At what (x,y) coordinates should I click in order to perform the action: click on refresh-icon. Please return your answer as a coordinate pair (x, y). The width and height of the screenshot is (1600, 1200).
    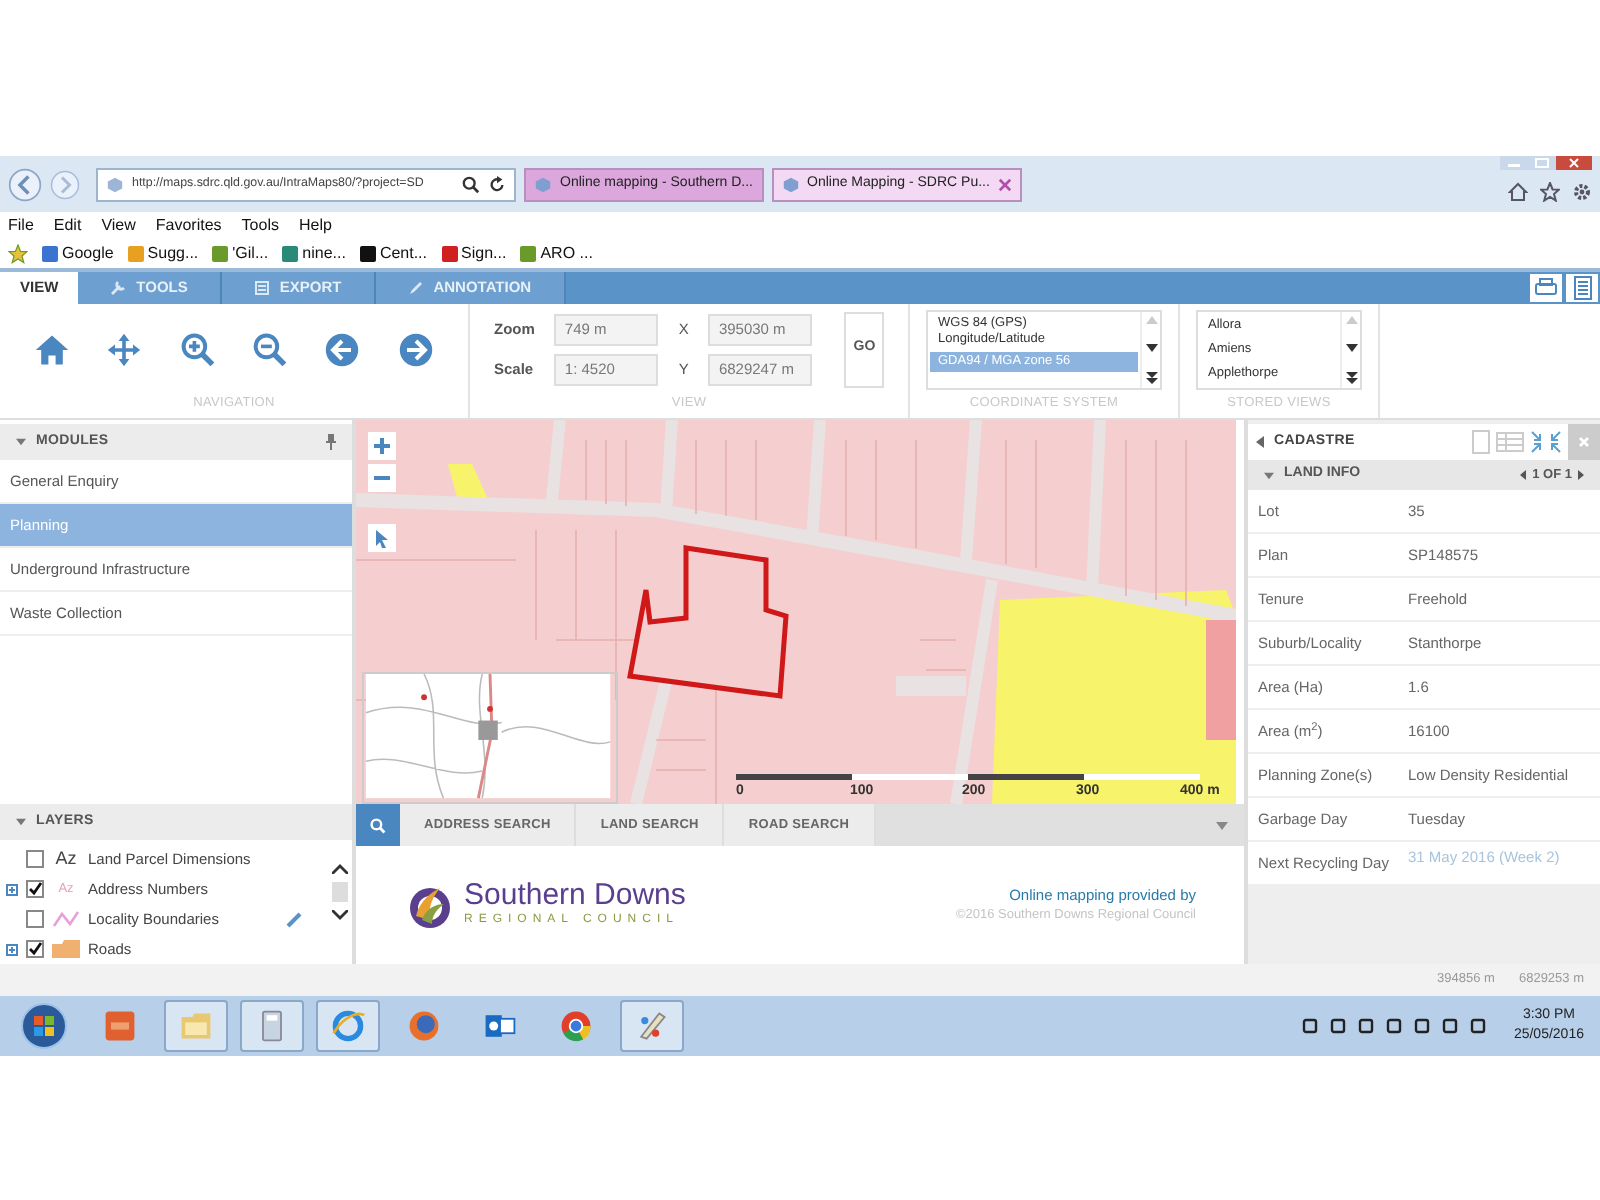
    Looking at the image, I should click on (497, 184).